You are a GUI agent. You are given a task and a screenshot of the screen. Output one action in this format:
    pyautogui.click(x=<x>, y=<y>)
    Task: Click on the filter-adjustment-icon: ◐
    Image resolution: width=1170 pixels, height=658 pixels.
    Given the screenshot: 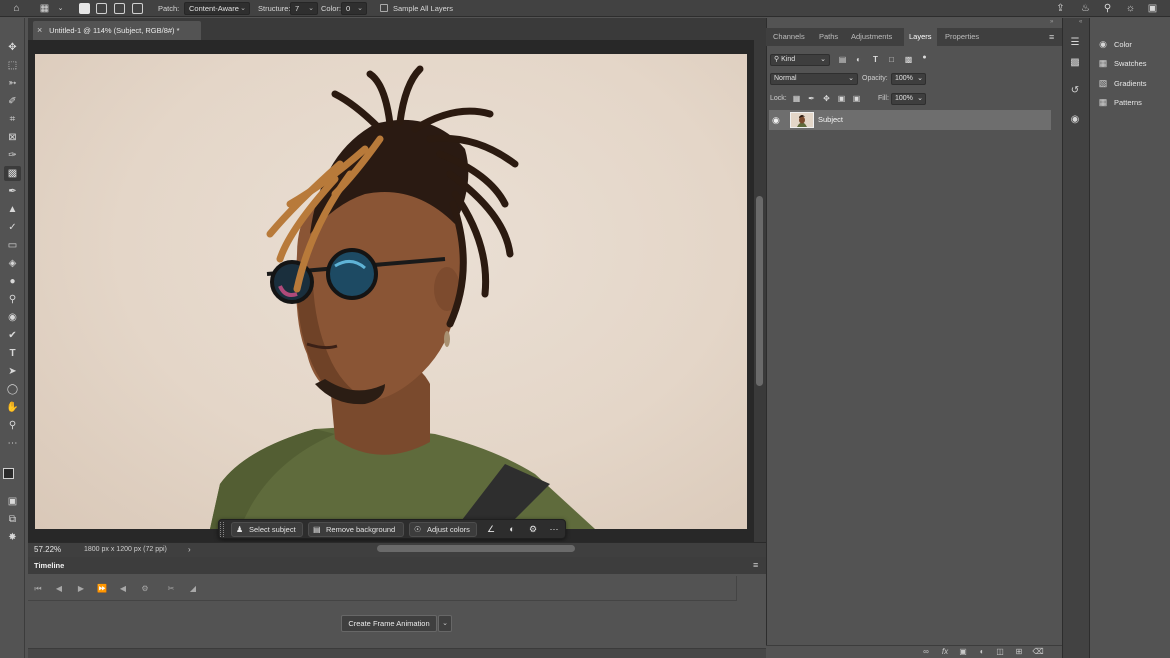 What is the action you would take?
    pyautogui.click(x=858, y=60)
    